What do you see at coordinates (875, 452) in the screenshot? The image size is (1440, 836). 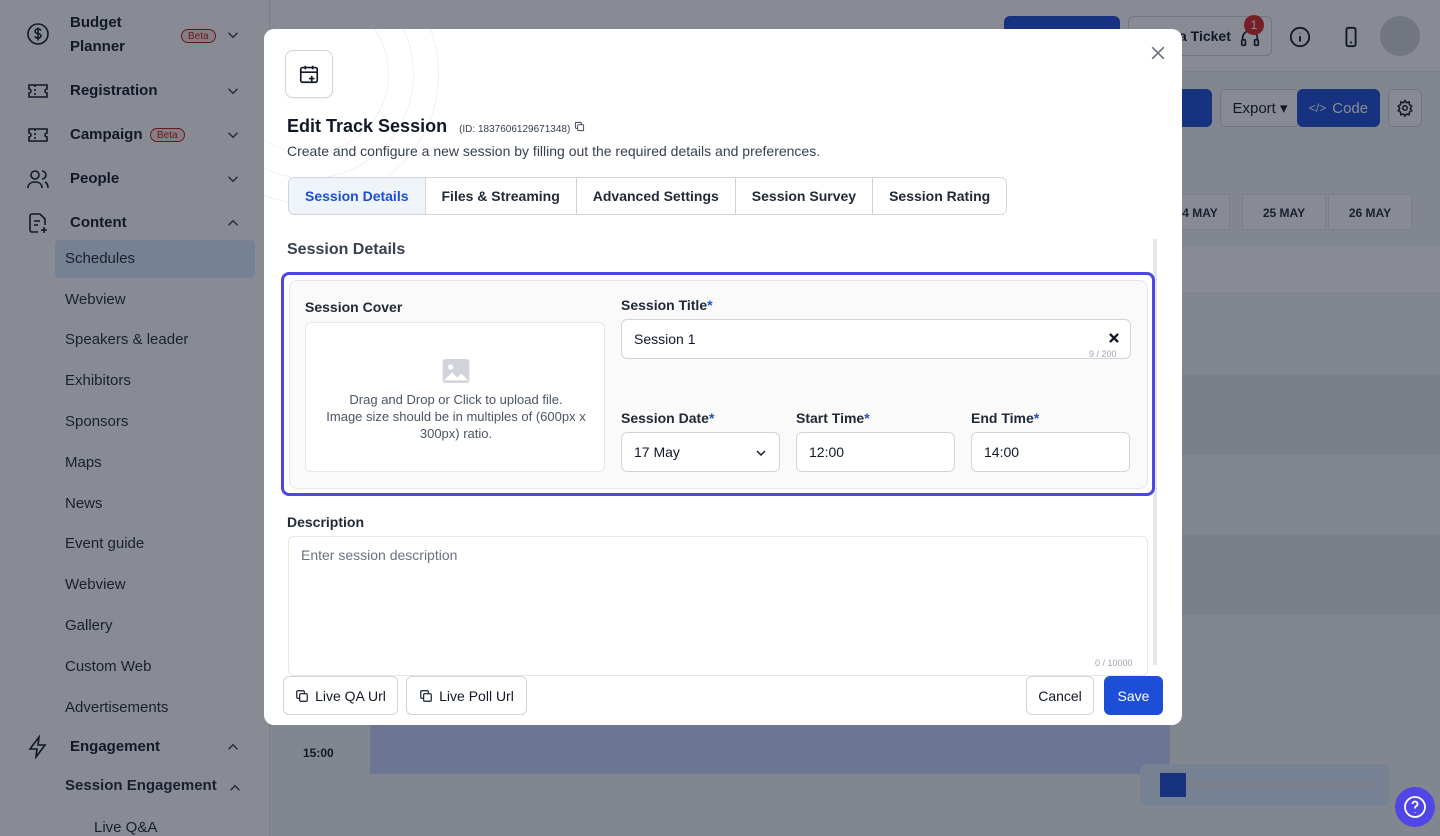 I see `start-time-input: 12:00` at bounding box center [875, 452].